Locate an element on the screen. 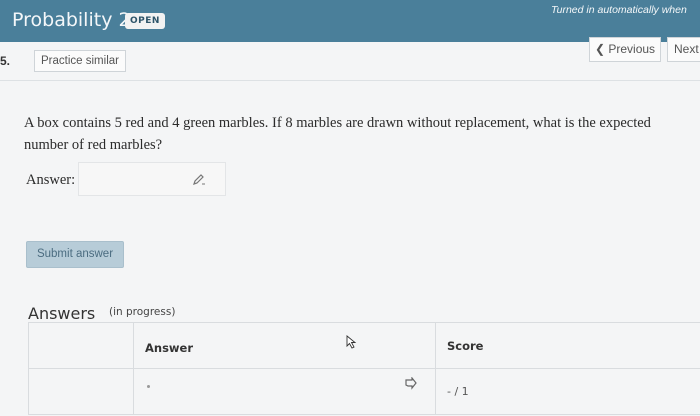 Image resolution: width=700 pixels, height=416 pixels. question-number: 5. is located at coordinates (5, 61).